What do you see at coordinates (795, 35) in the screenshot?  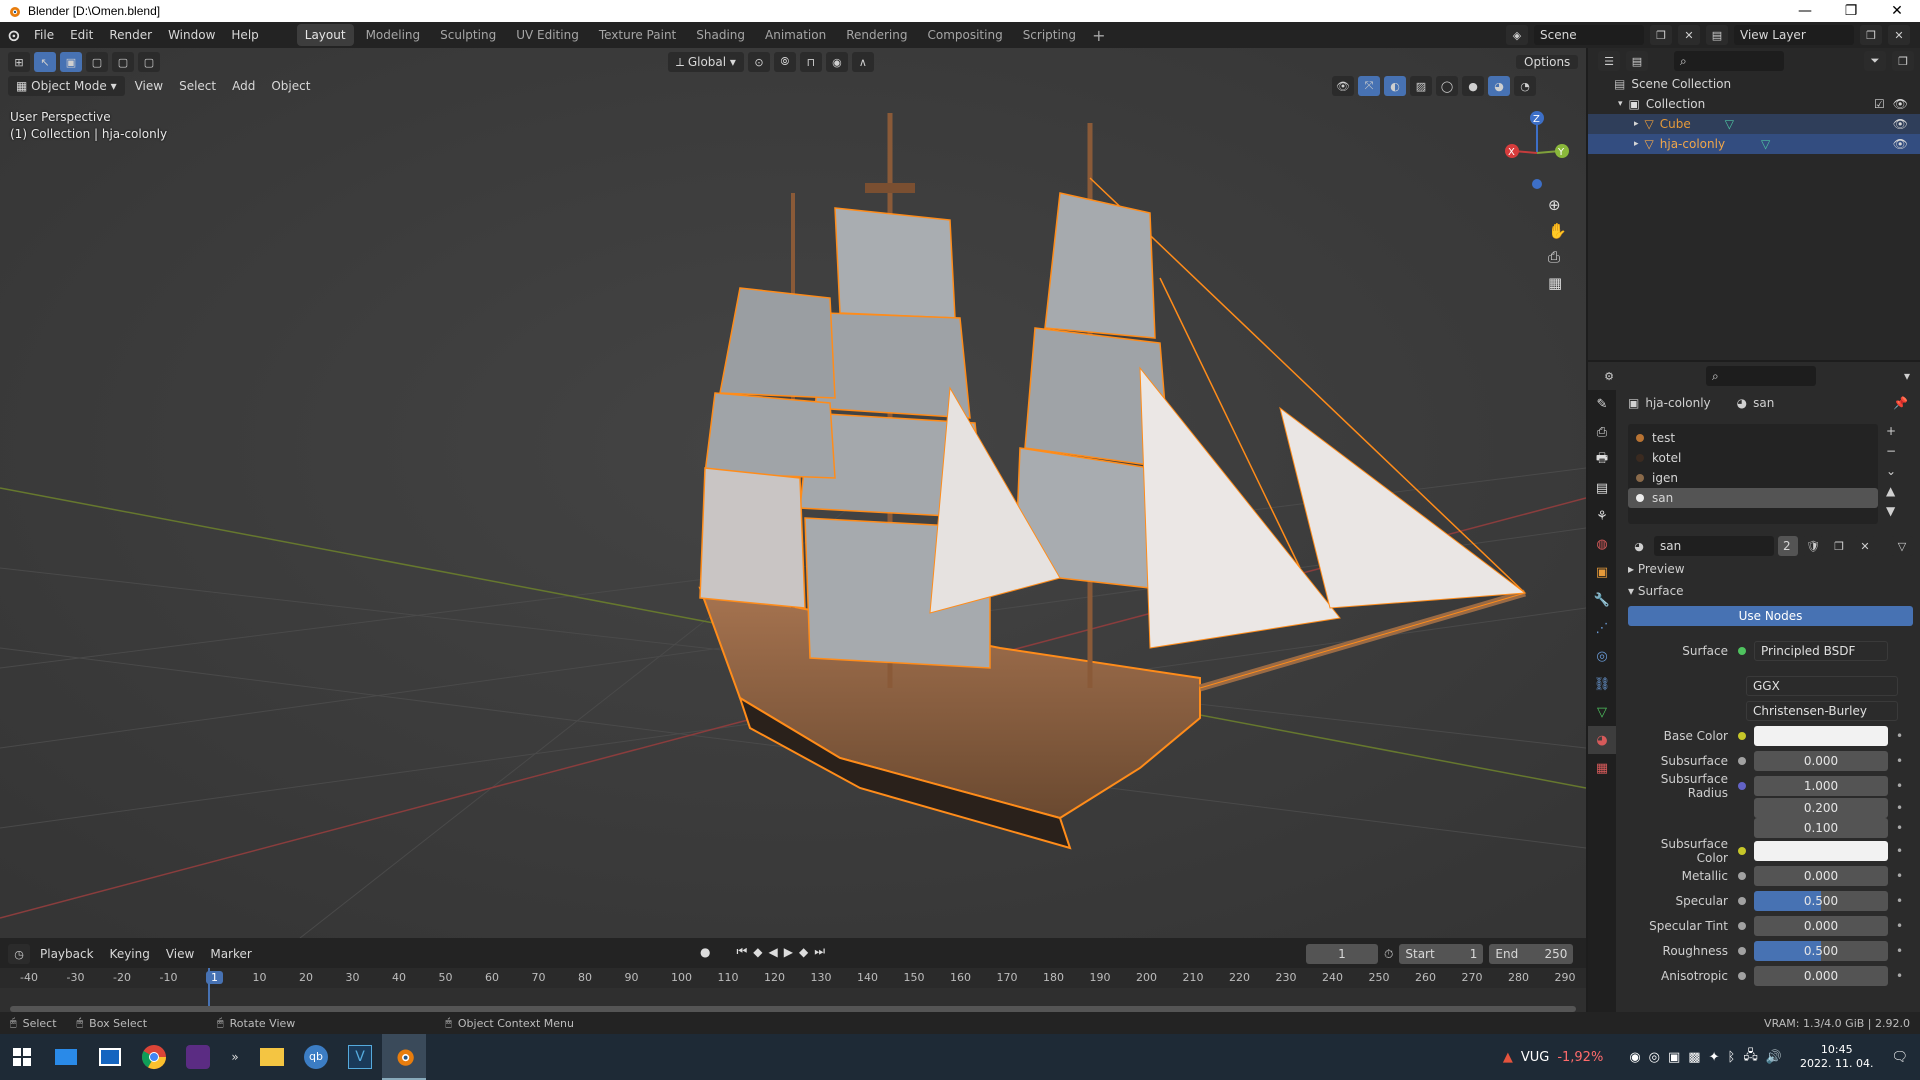 I see `tab-animation: Animation` at bounding box center [795, 35].